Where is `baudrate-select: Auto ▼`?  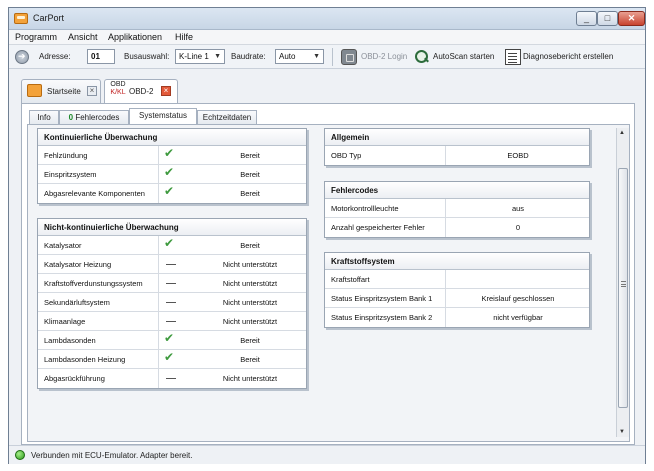
baudrate-select: Auto ▼ is located at coordinates (299, 56).